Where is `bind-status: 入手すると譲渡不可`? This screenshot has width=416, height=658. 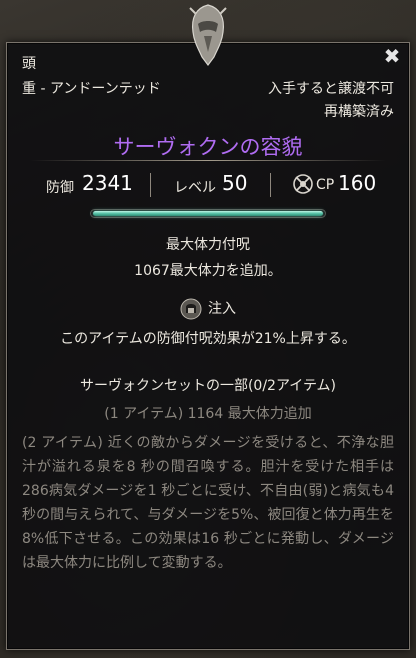
bind-status: 入手すると譲渡不可 is located at coordinates (331, 89).